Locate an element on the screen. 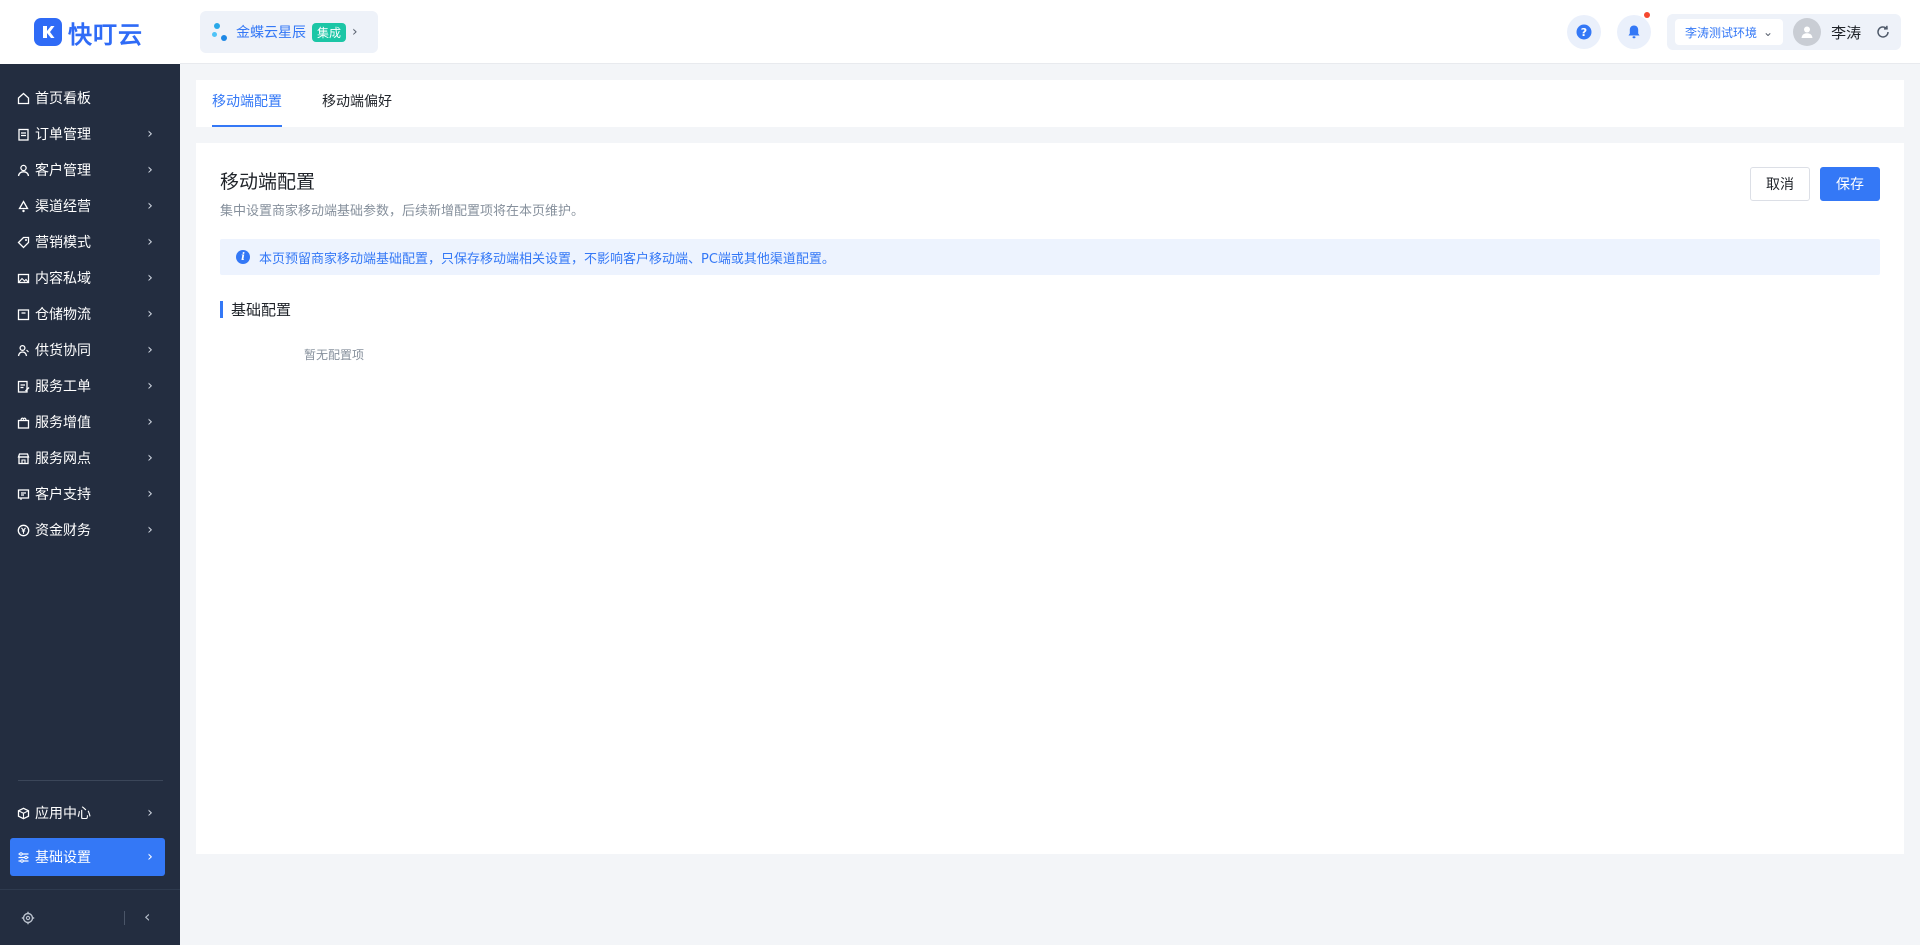 The image size is (1920, 945). logo-text: 快叮云 is located at coordinates (105, 34).